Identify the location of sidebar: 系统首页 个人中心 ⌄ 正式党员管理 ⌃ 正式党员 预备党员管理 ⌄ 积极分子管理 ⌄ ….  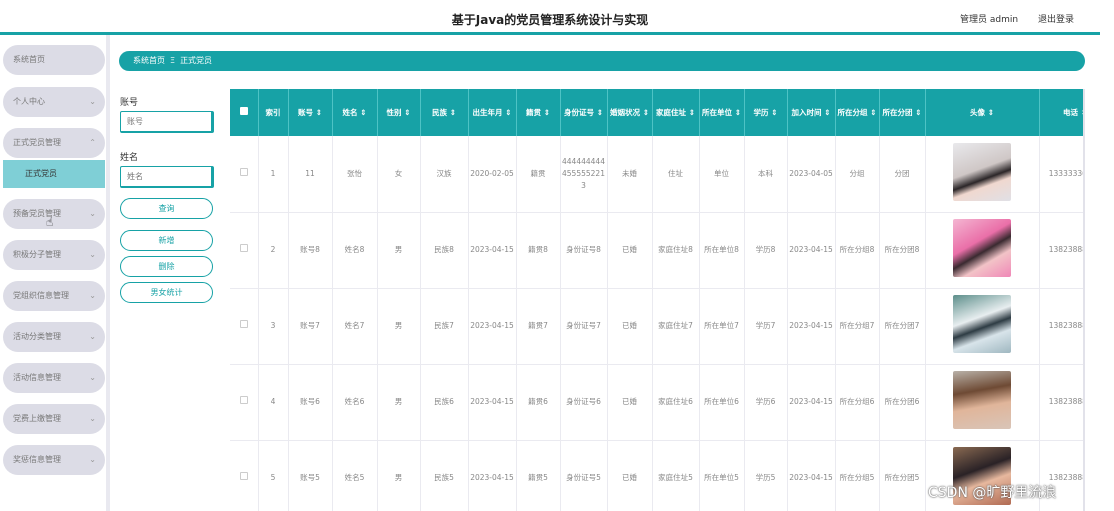
(55, 273).